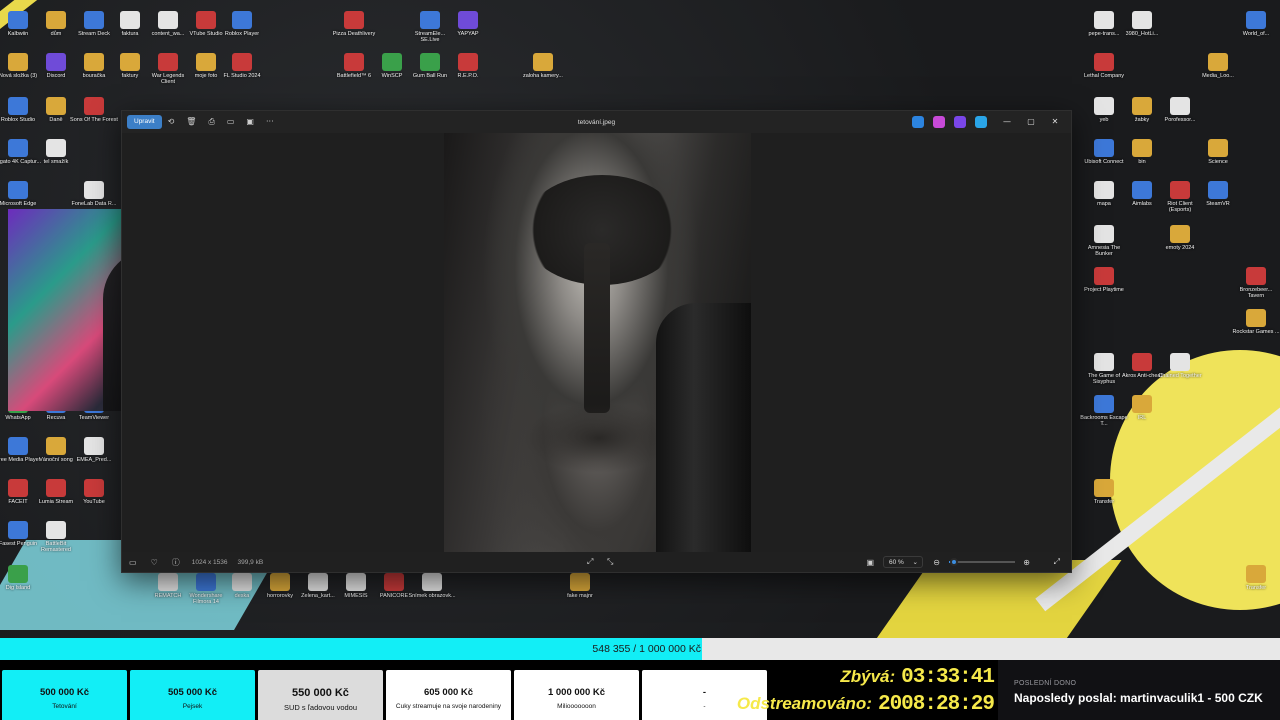  What do you see at coordinates (903, 562) in the screenshot?
I see `zoom-dropdown: 60 % ⌄` at bounding box center [903, 562].